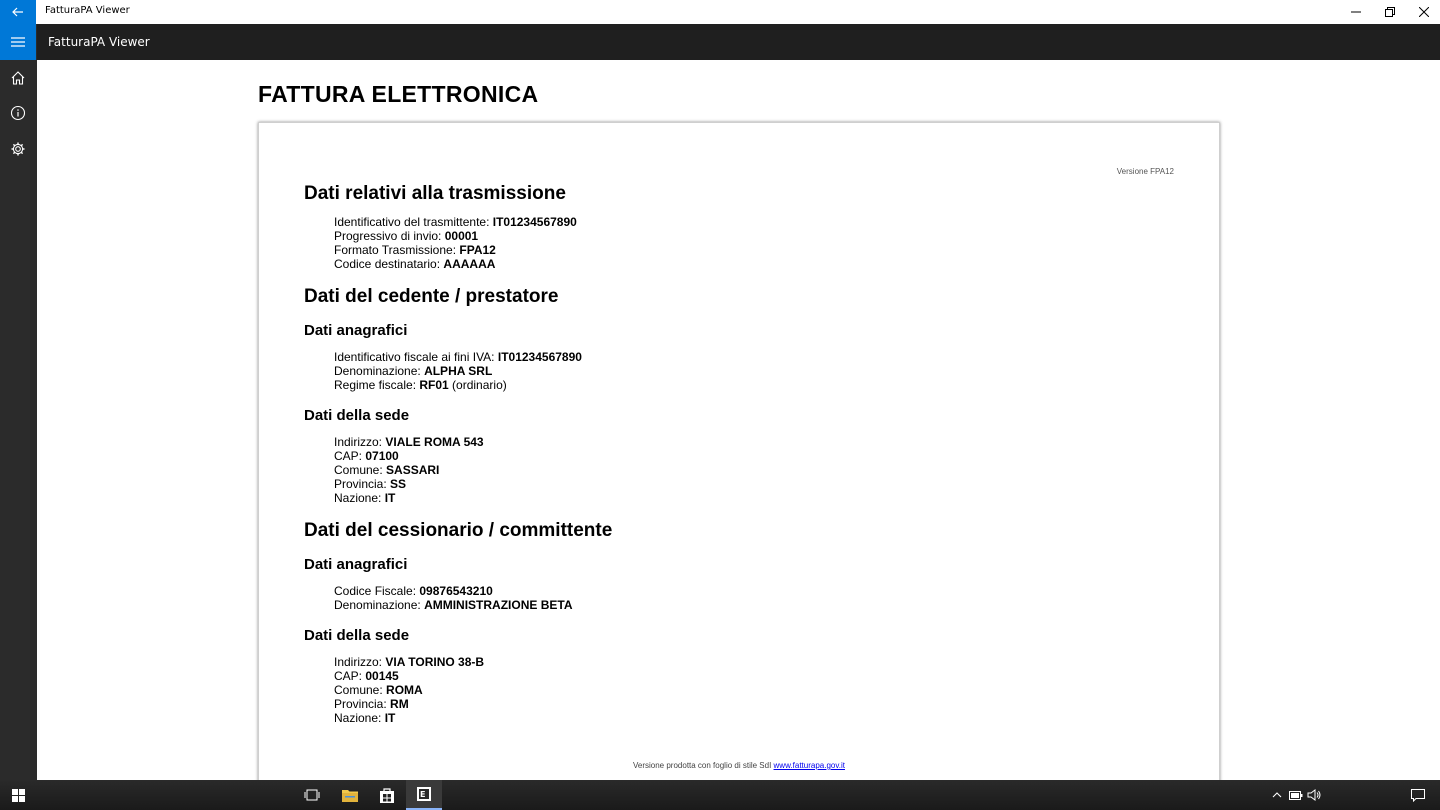 The width and height of the screenshot is (1440, 810). I want to click on footer-link: www.fatturapa.gov.it, so click(809, 765).